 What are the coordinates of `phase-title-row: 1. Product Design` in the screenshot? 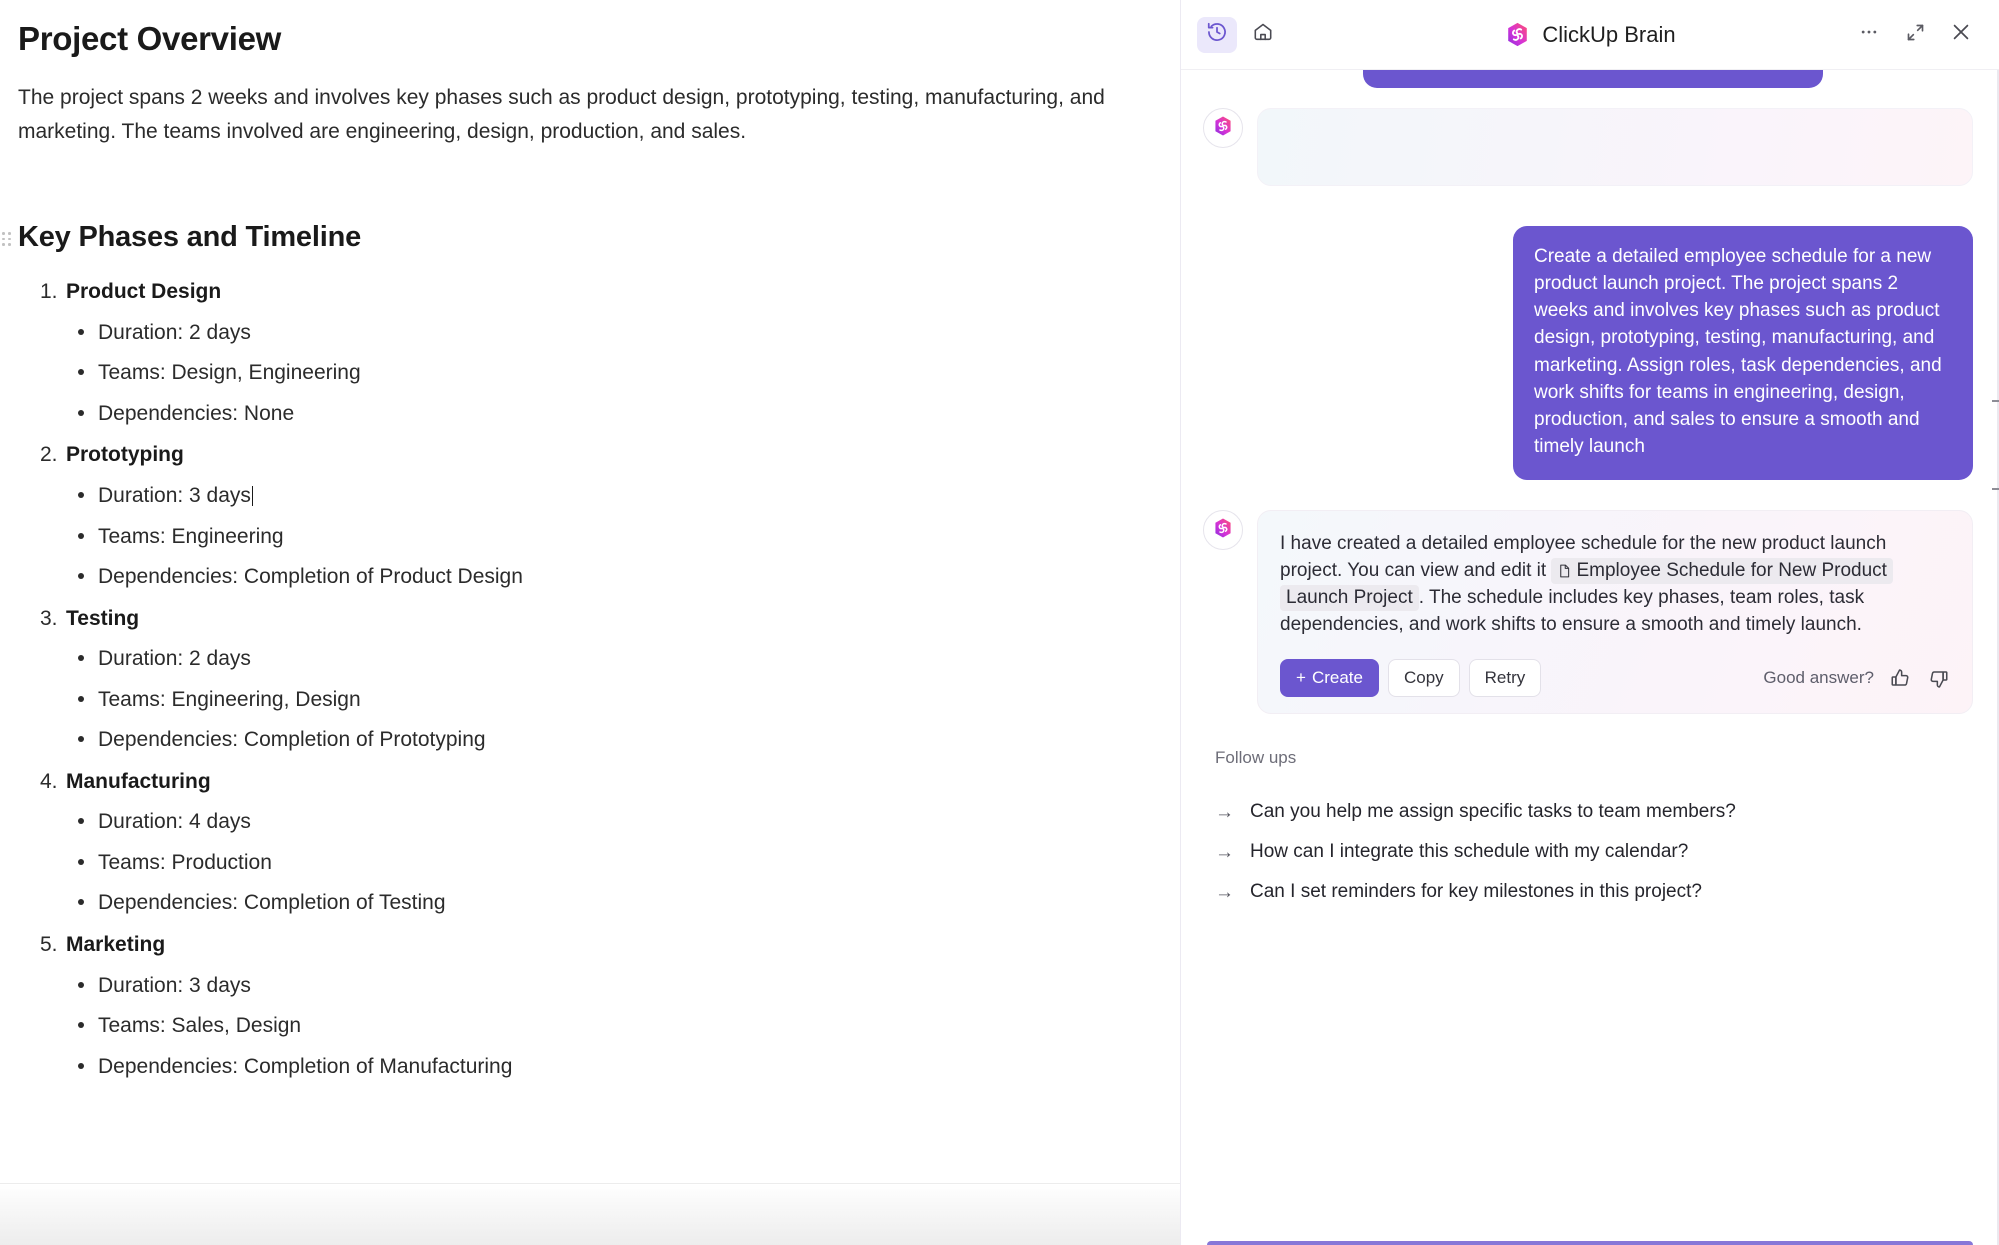 It's located at (610, 292).